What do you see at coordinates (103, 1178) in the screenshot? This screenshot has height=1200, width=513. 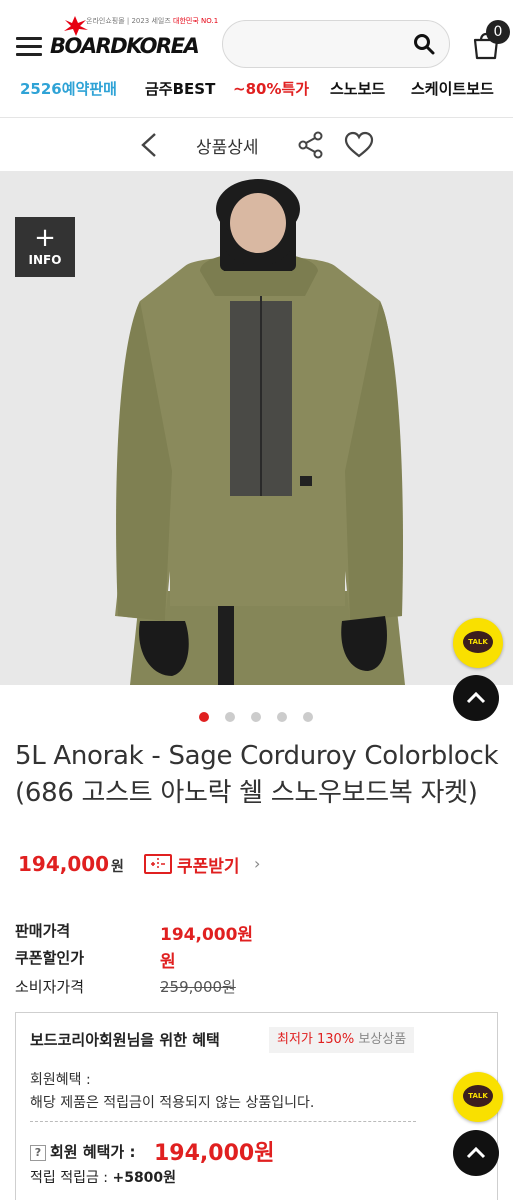 I see `points-line: 적립 적립금 : +5800원` at bounding box center [103, 1178].